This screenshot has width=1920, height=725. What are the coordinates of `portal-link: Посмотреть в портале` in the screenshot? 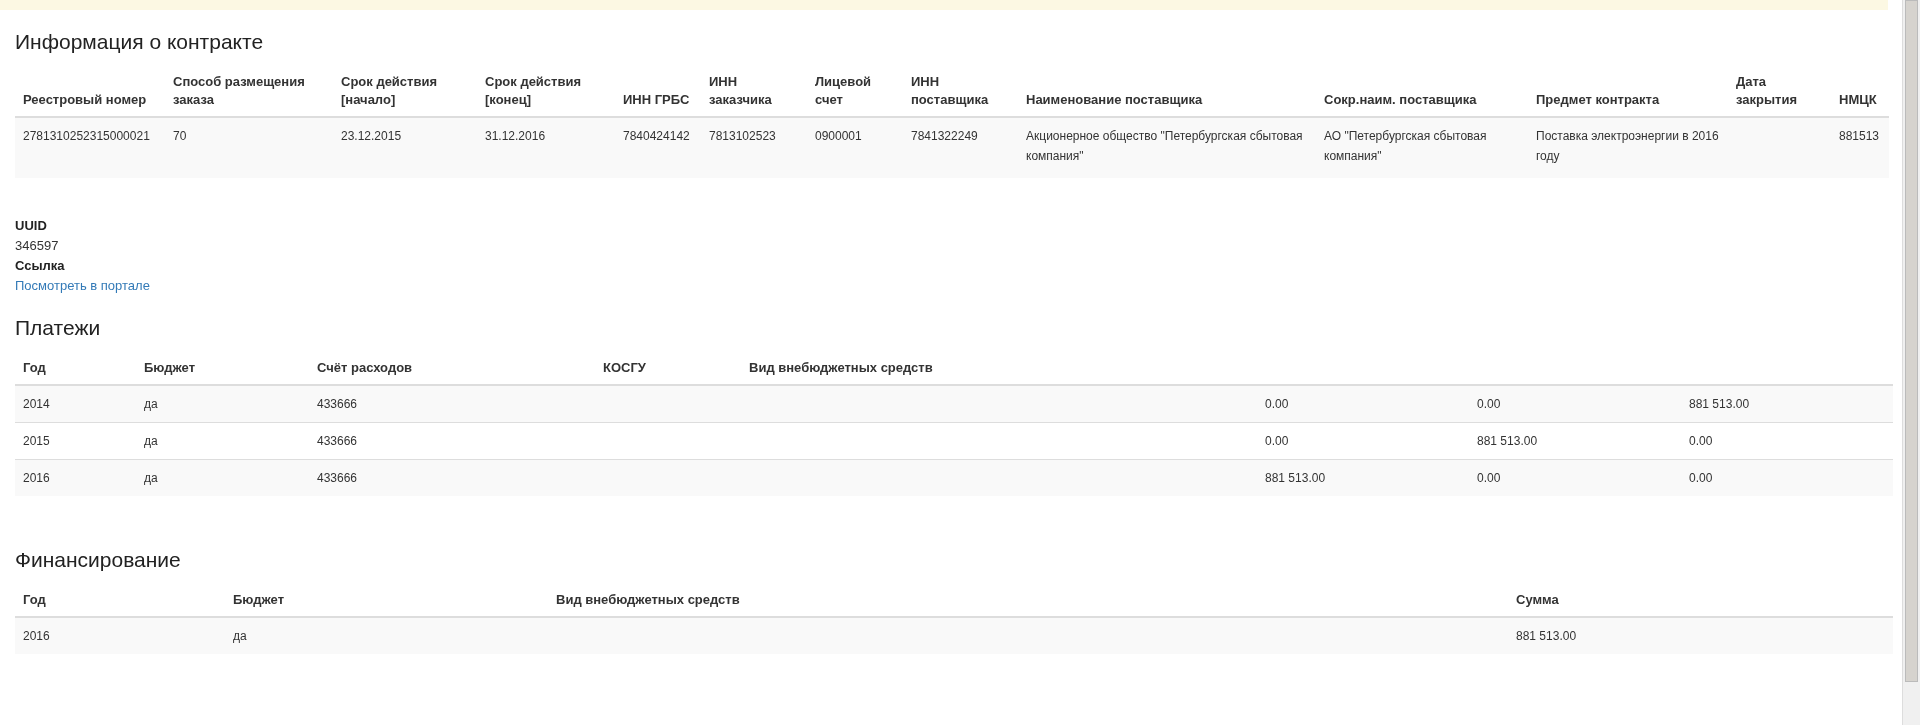 It's located at (82, 286).